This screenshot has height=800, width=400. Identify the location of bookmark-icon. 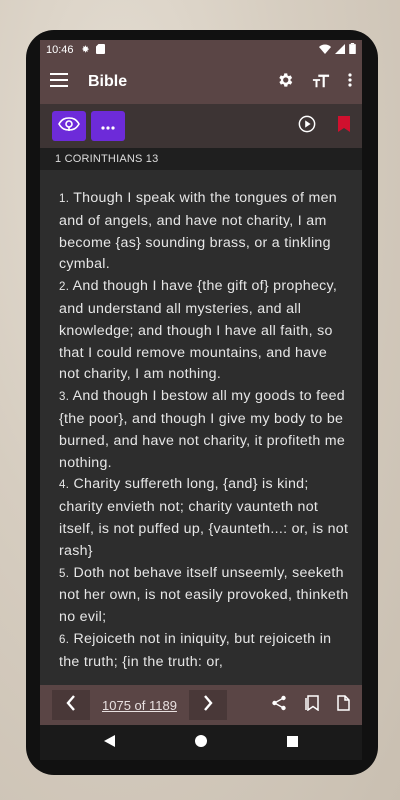
(344, 126).